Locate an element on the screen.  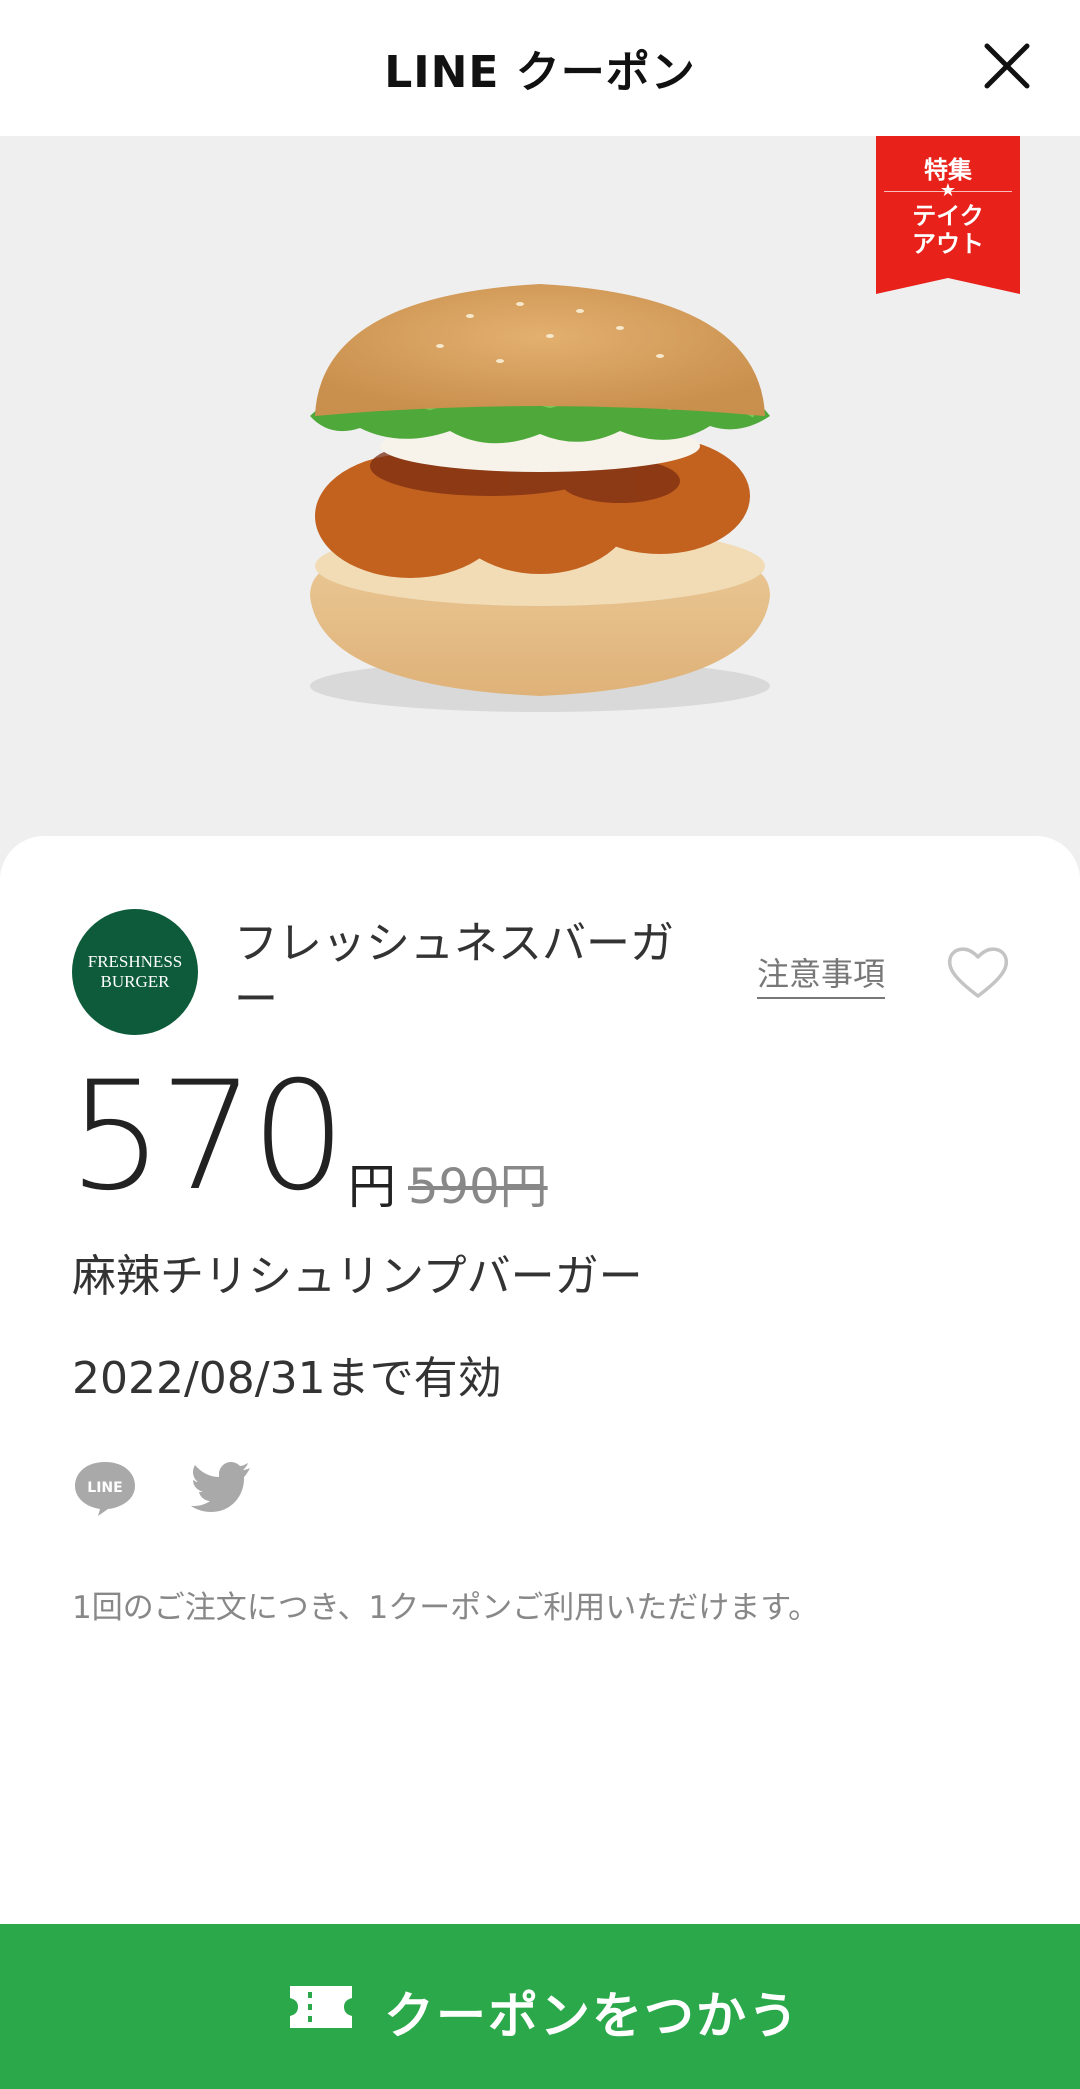
logo-line2: BURGER is located at coordinates (135, 981).